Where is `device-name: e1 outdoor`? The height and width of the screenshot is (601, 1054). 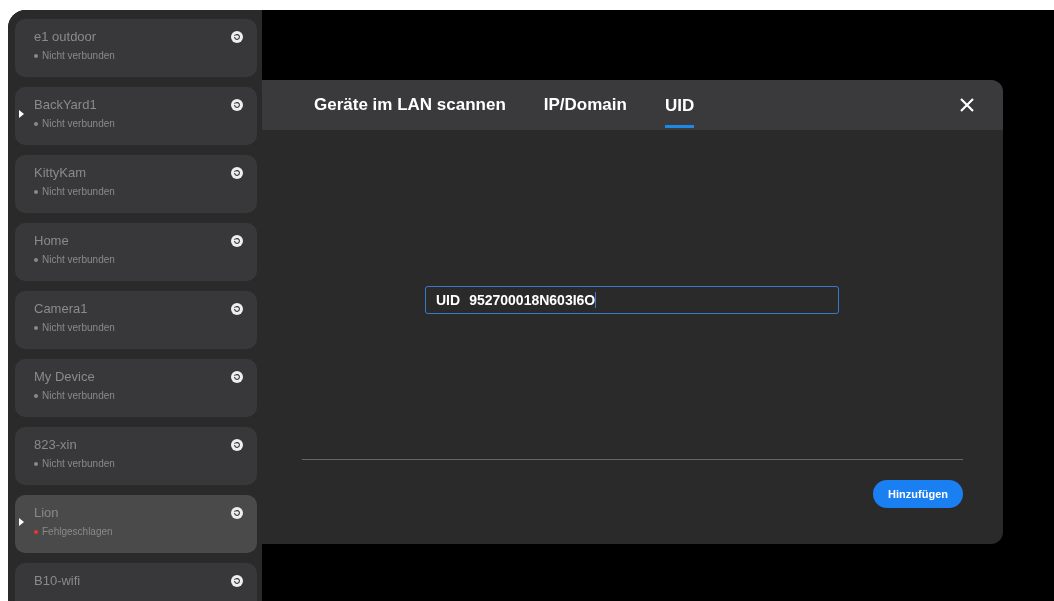
device-name: e1 outdoor is located at coordinates (66, 36).